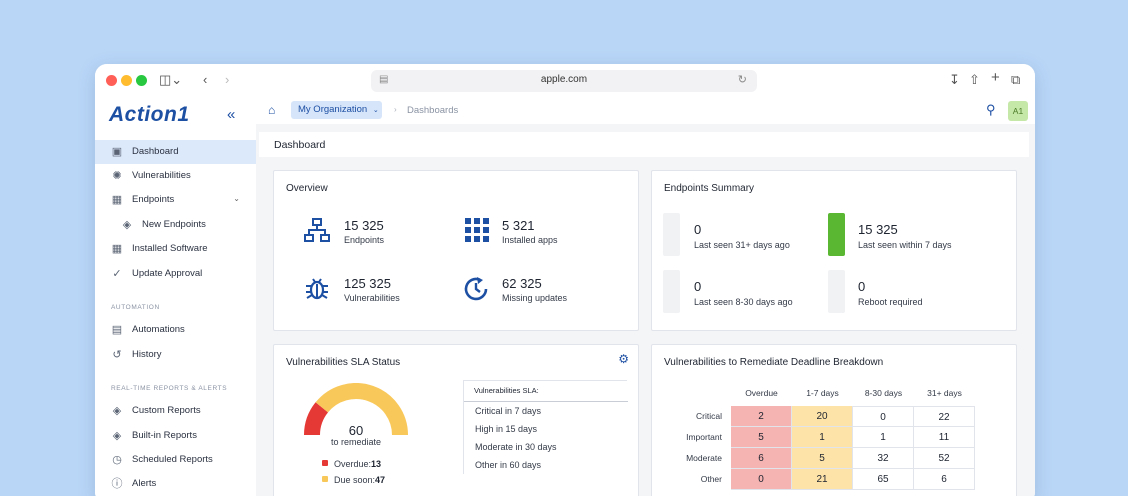 This screenshot has height=496, width=1128. What do you see at coordinates (149, 115) in the screenshot?
I see `app-logo: Action1` at bounding box center [149, 115].